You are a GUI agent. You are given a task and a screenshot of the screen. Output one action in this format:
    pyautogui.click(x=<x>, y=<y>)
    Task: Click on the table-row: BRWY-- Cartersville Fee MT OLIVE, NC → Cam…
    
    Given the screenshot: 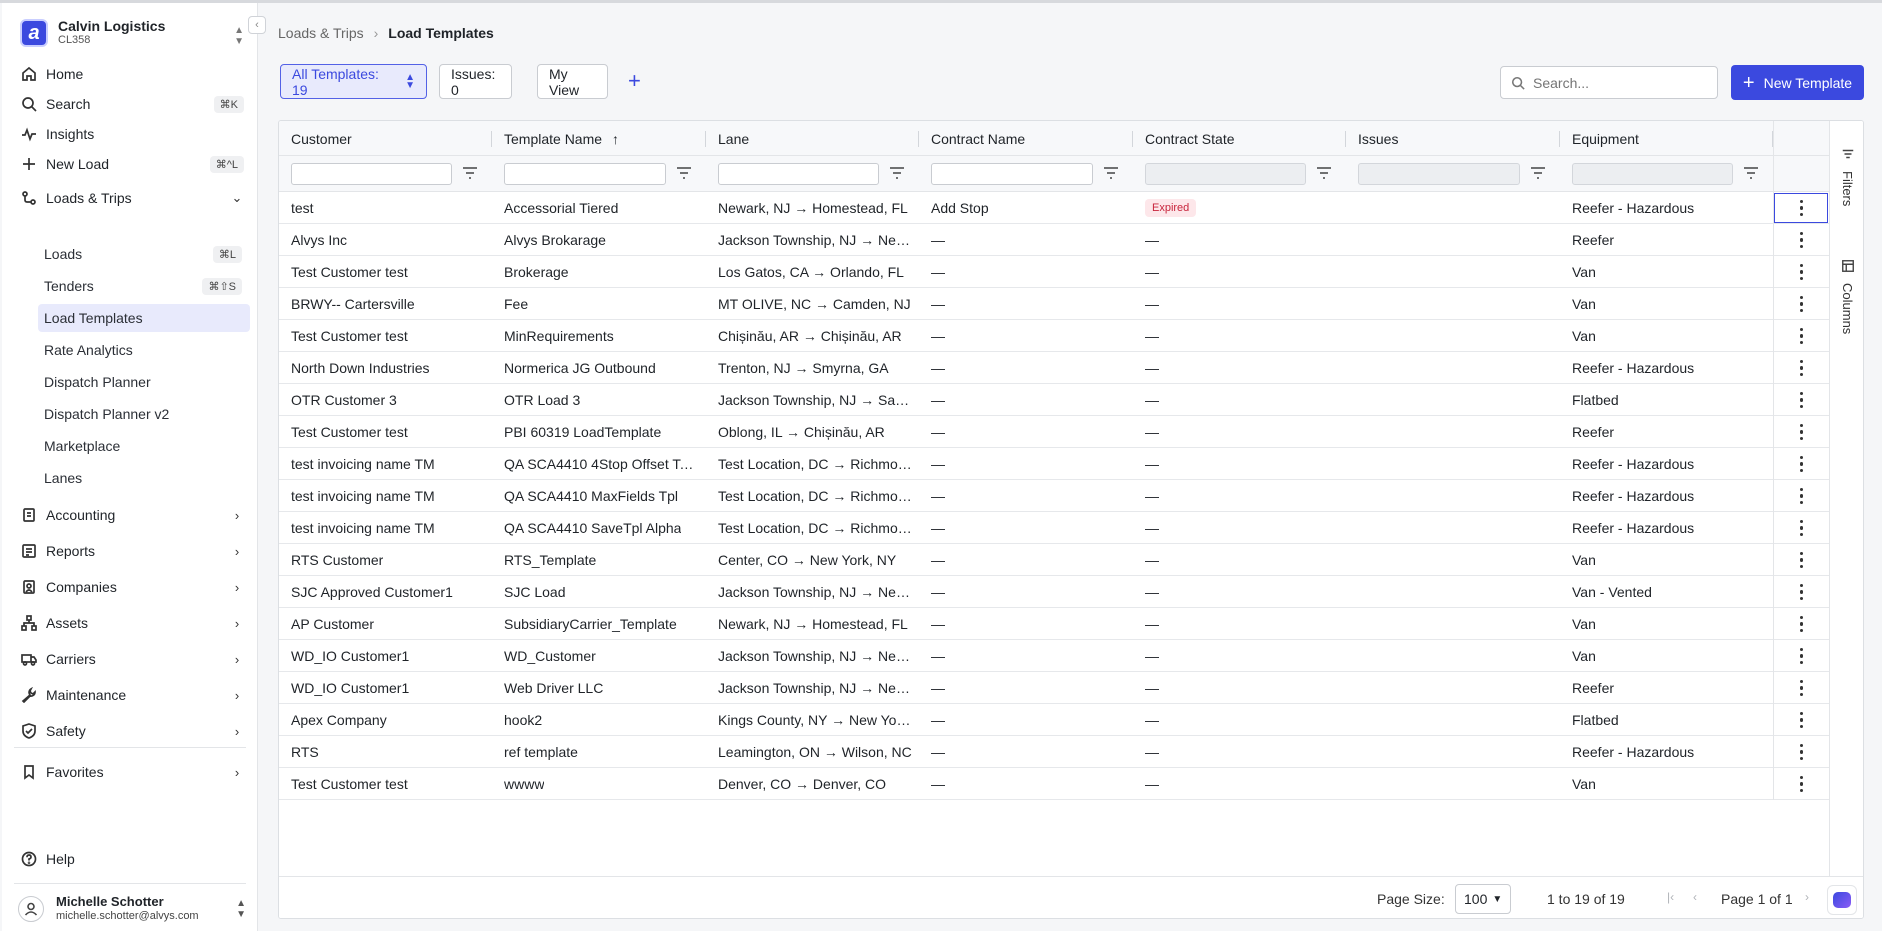 What is the action you would take?
    pyautogui.click(x=1054, y=304)
    